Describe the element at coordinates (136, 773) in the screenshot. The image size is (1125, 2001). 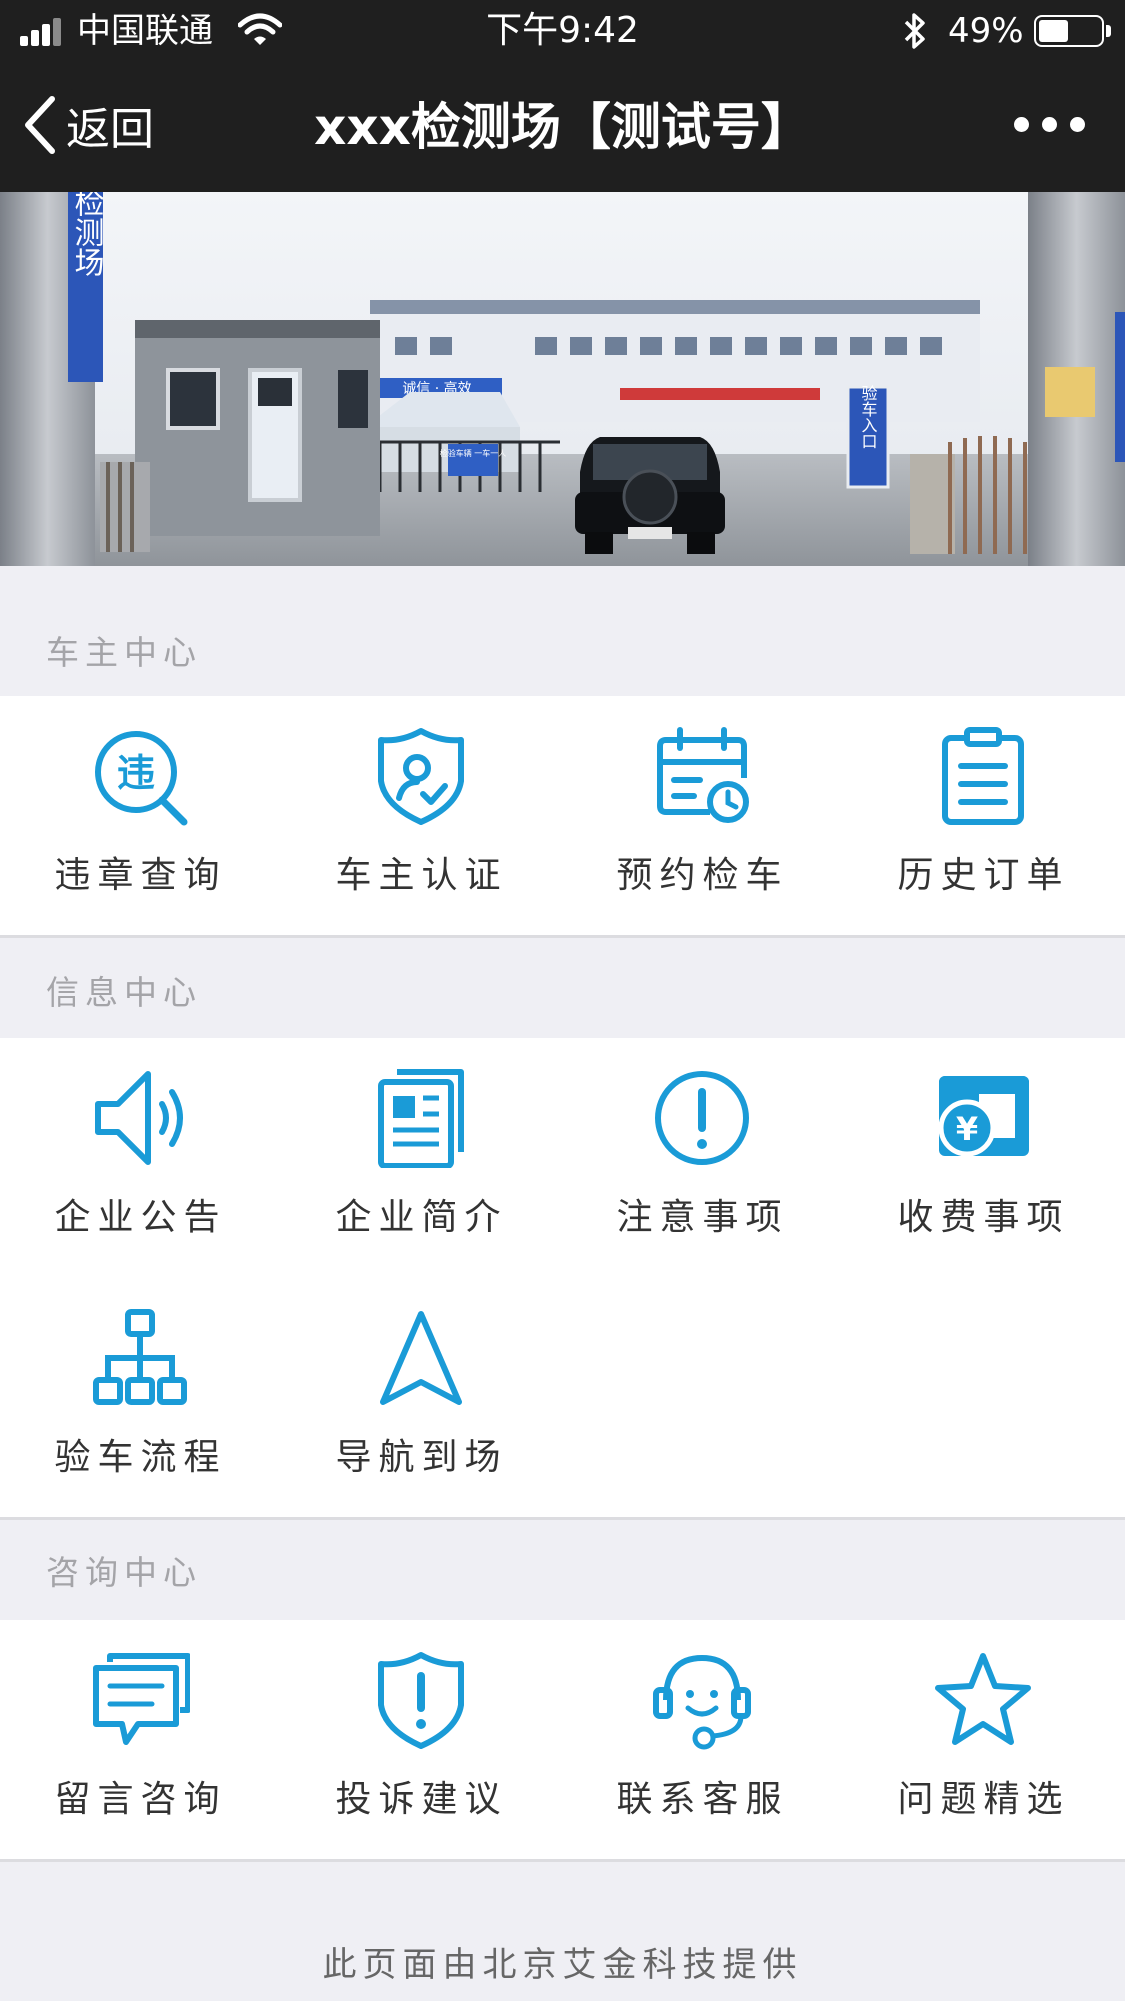
I see `svg-text: 违` at that location.